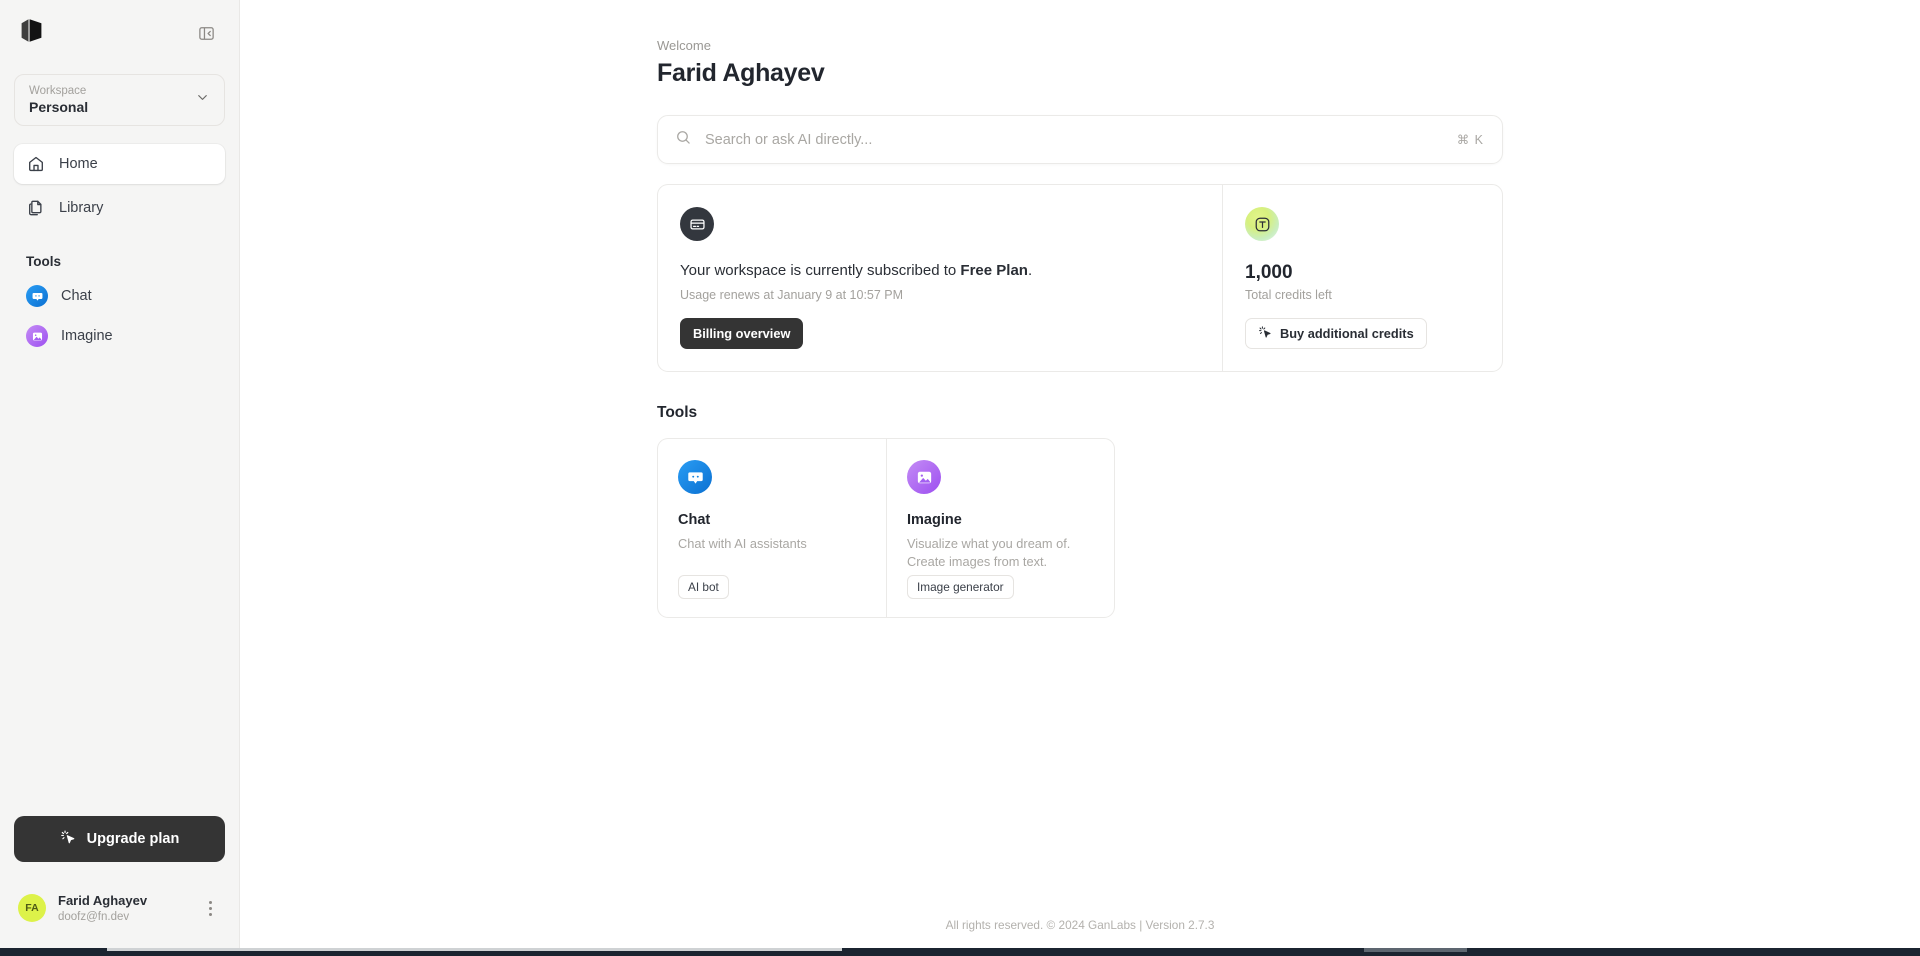 The width and height of the screenshot is (1920, 956). Describe the element at coordinates (1269, 272) in the screenshot. I see `credits-value: 1,000` at that location.